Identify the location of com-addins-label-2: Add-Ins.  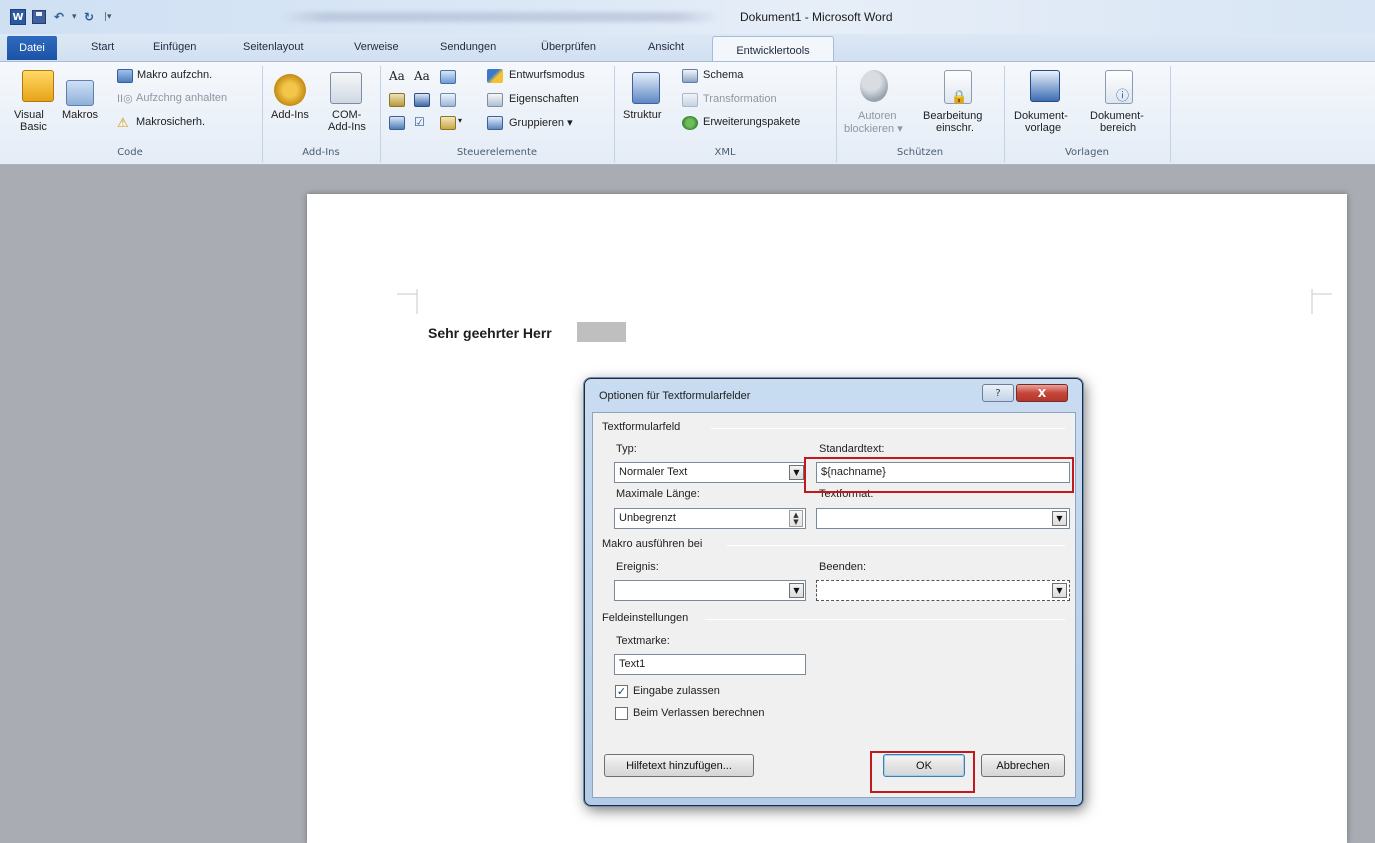
(347, 127).